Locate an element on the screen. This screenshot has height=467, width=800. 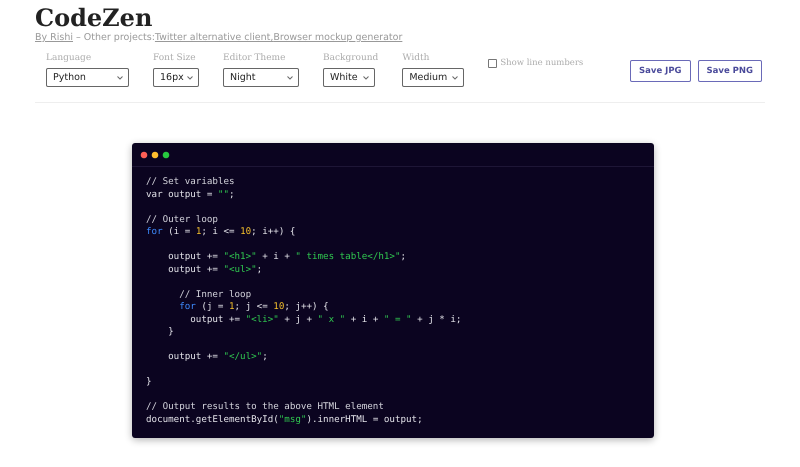
save-button: Save JPG is located at coordinates (660, 71).